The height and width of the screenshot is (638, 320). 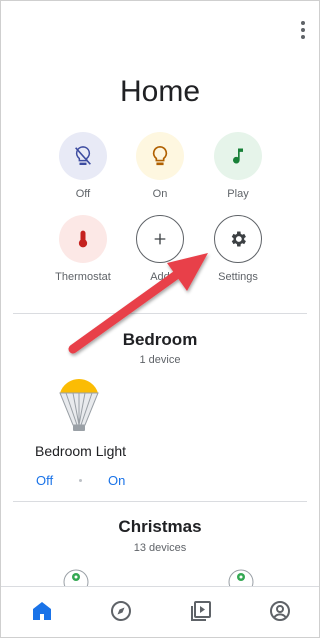 What do you see at coordinates (44, 480) in the screenshot?
I see `device-off-button: Off` at bounding box center [44, 480].